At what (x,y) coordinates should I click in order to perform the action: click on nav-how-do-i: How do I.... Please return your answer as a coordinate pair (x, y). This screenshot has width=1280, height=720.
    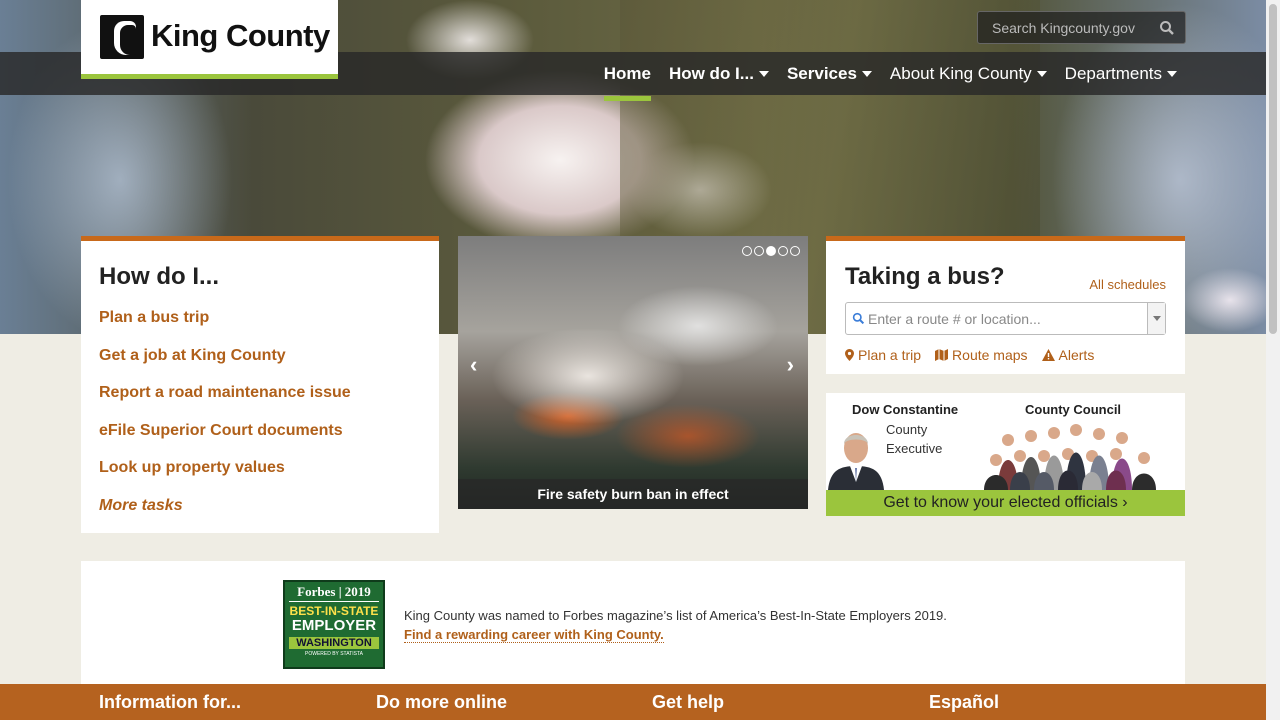
    Looking at the image, I should click on (719, 73).